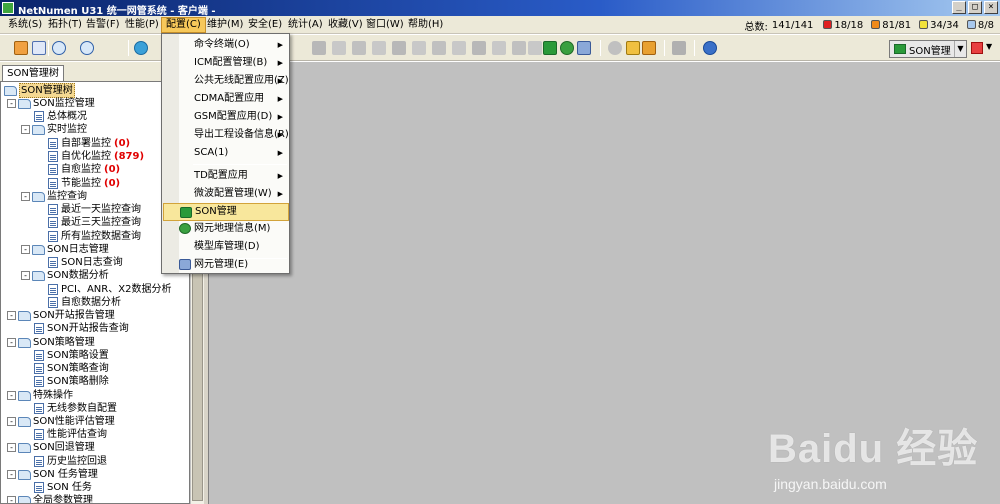  I want to click on tree-node: 最近三天监控查询, so click(94, 222).